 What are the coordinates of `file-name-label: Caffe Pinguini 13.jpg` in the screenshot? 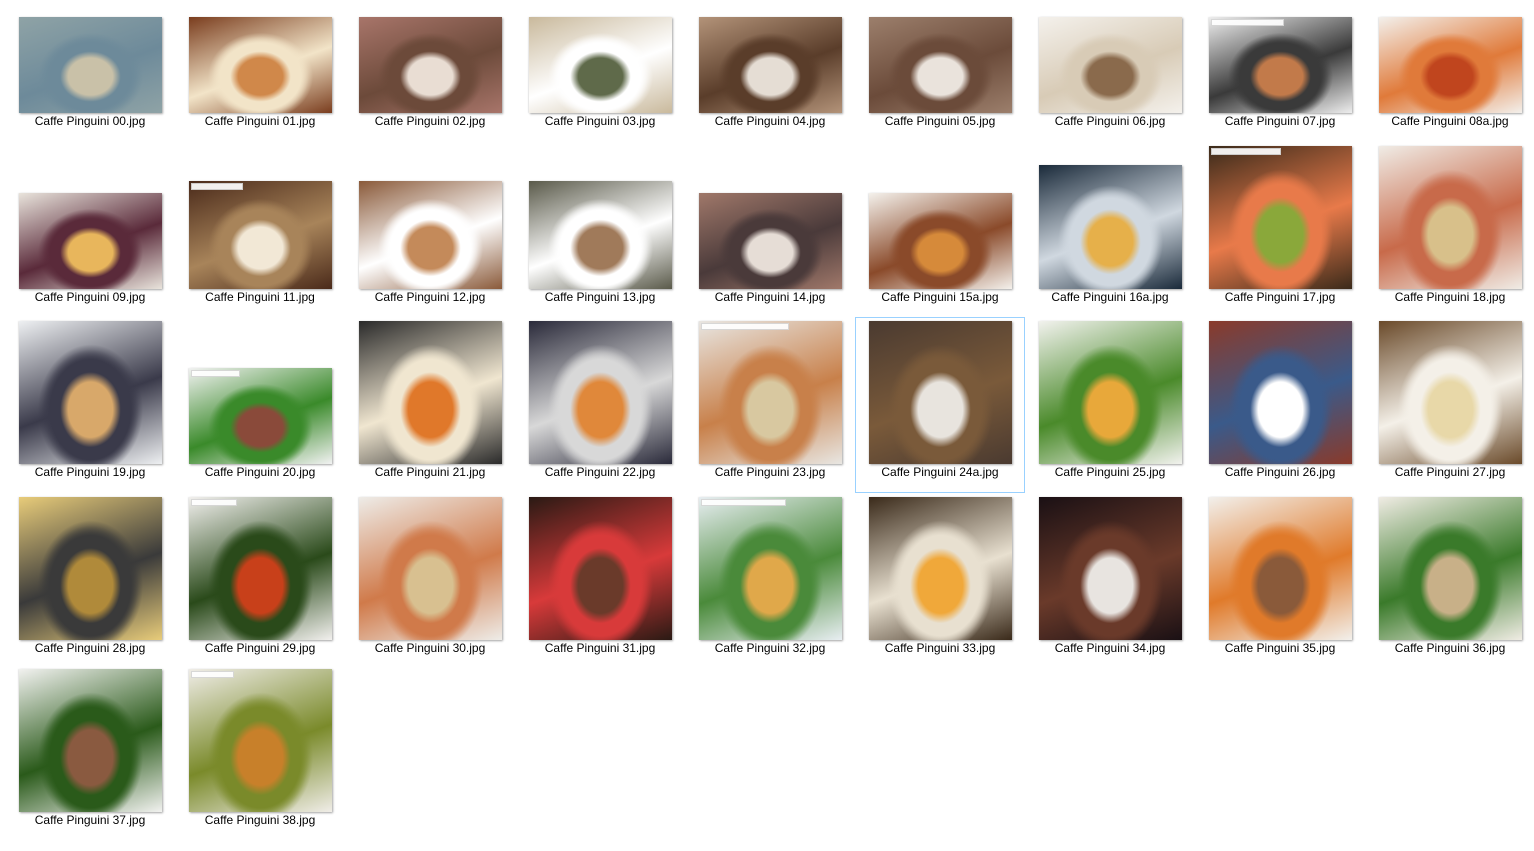 It's located at (600, 297).